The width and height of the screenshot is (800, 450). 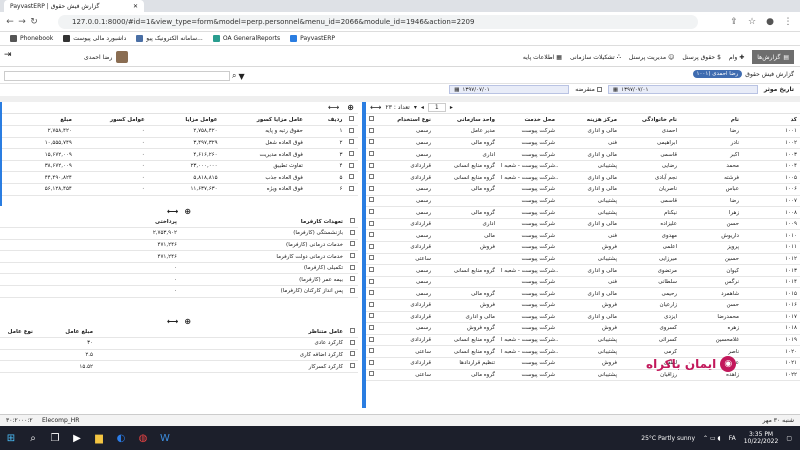 What do you see at coordinates (221, 332) in the screenshot?
I see `column-header: عامل متناظر` at bounding box center [221, 332].